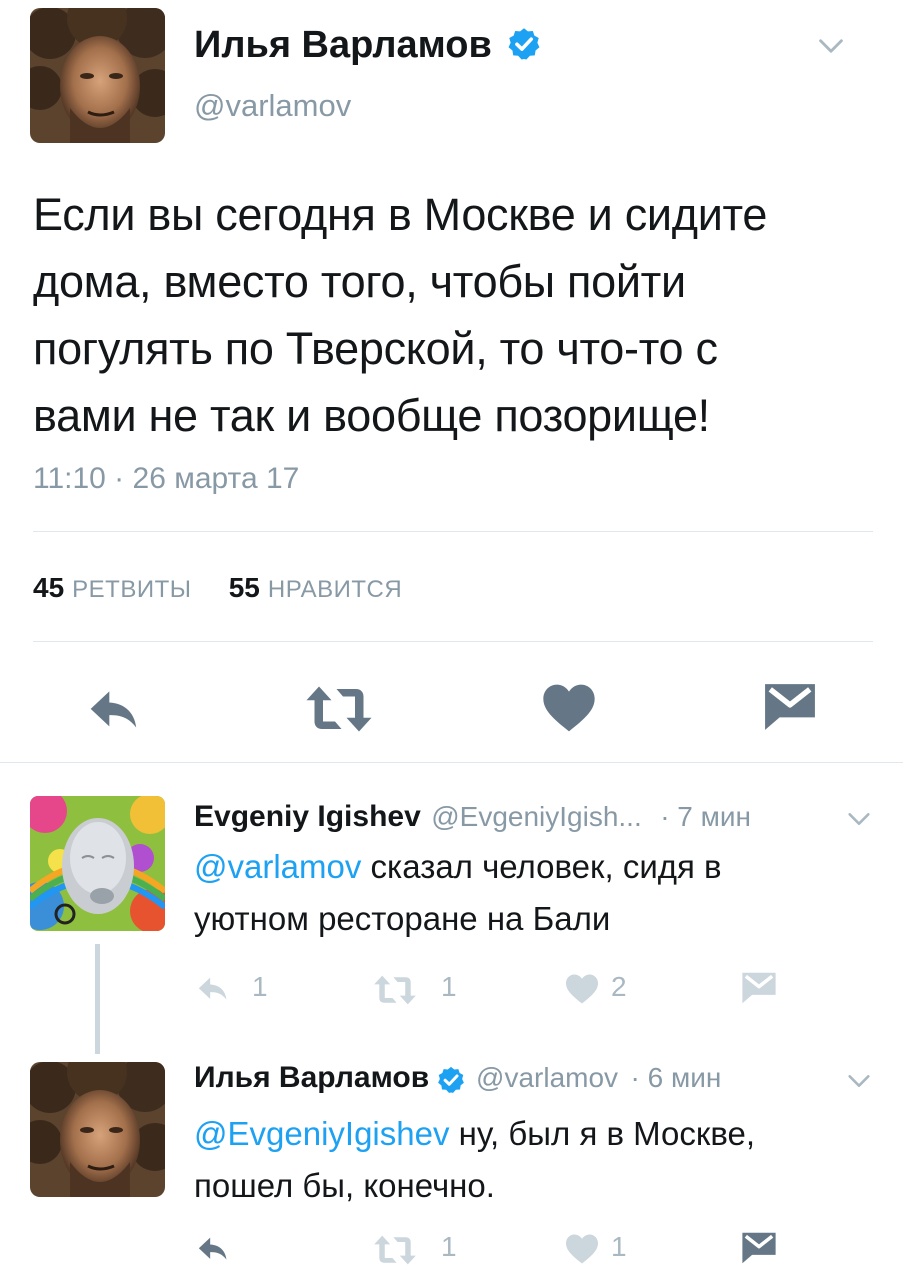 Image resolution: width=903 pixels, height=1280 pixels. I want to click on reply-text-line: @EvgeniyIgishev ну, был я в Москве,, so click(534, 1134).